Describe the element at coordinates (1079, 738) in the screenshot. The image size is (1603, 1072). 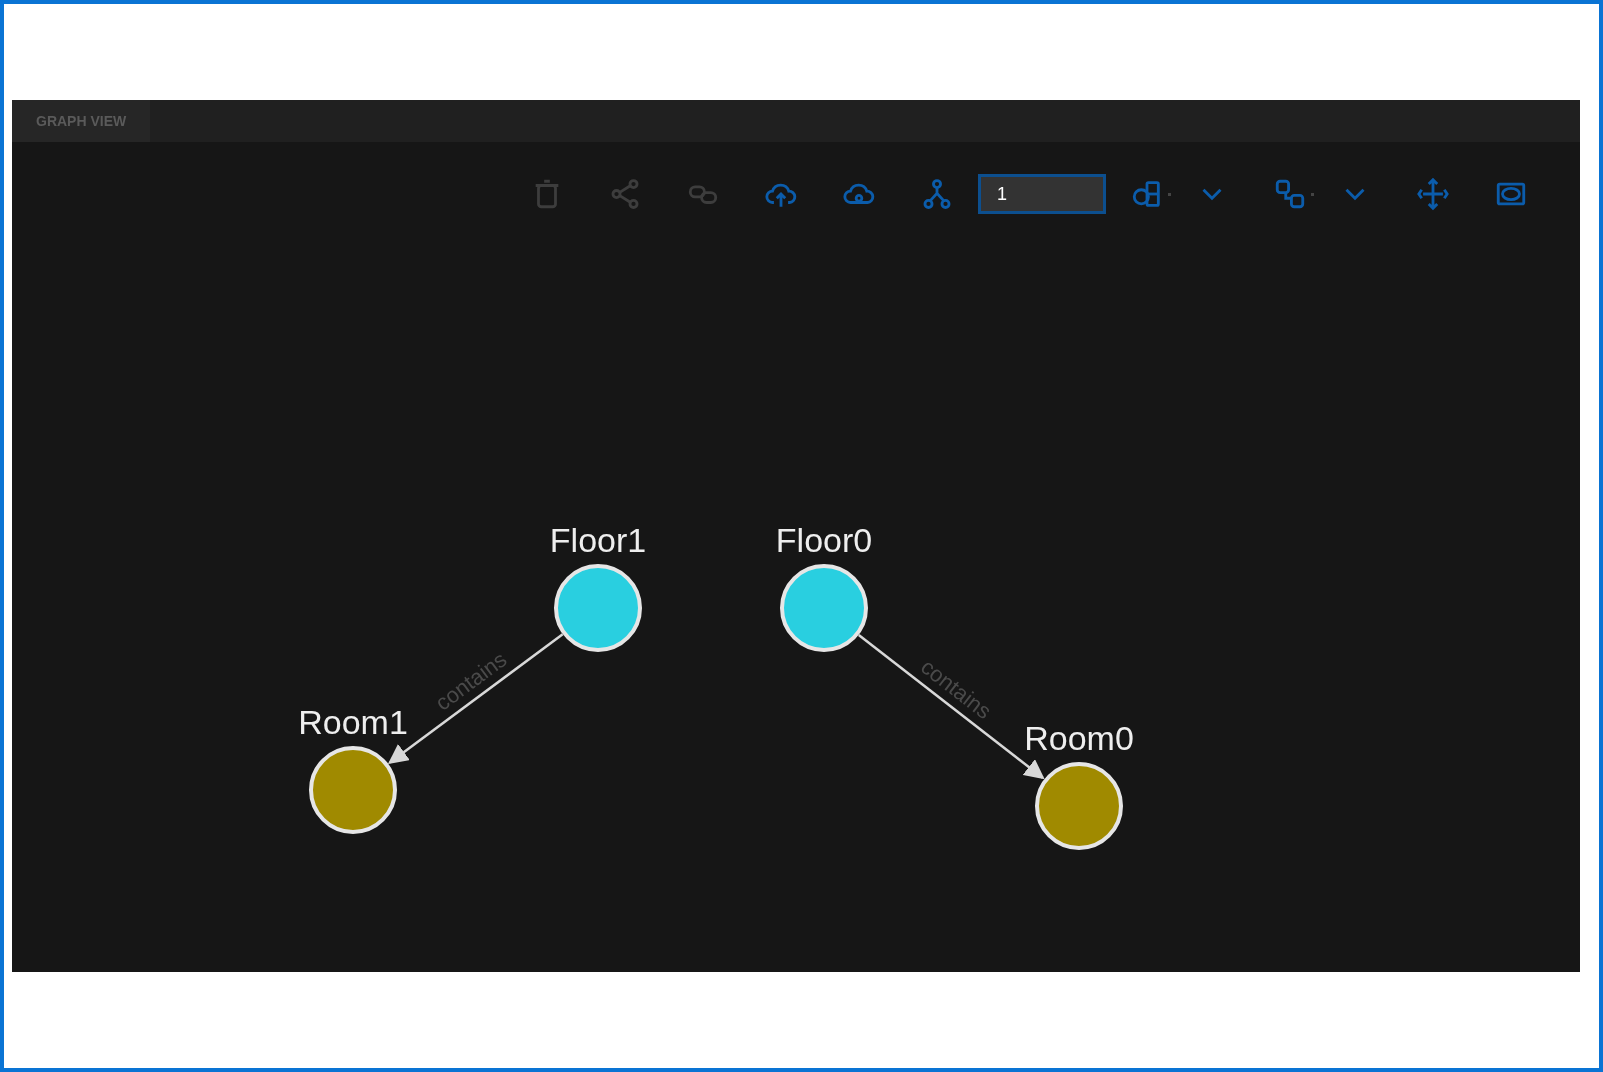
I see `node-label: Room0` at that location.